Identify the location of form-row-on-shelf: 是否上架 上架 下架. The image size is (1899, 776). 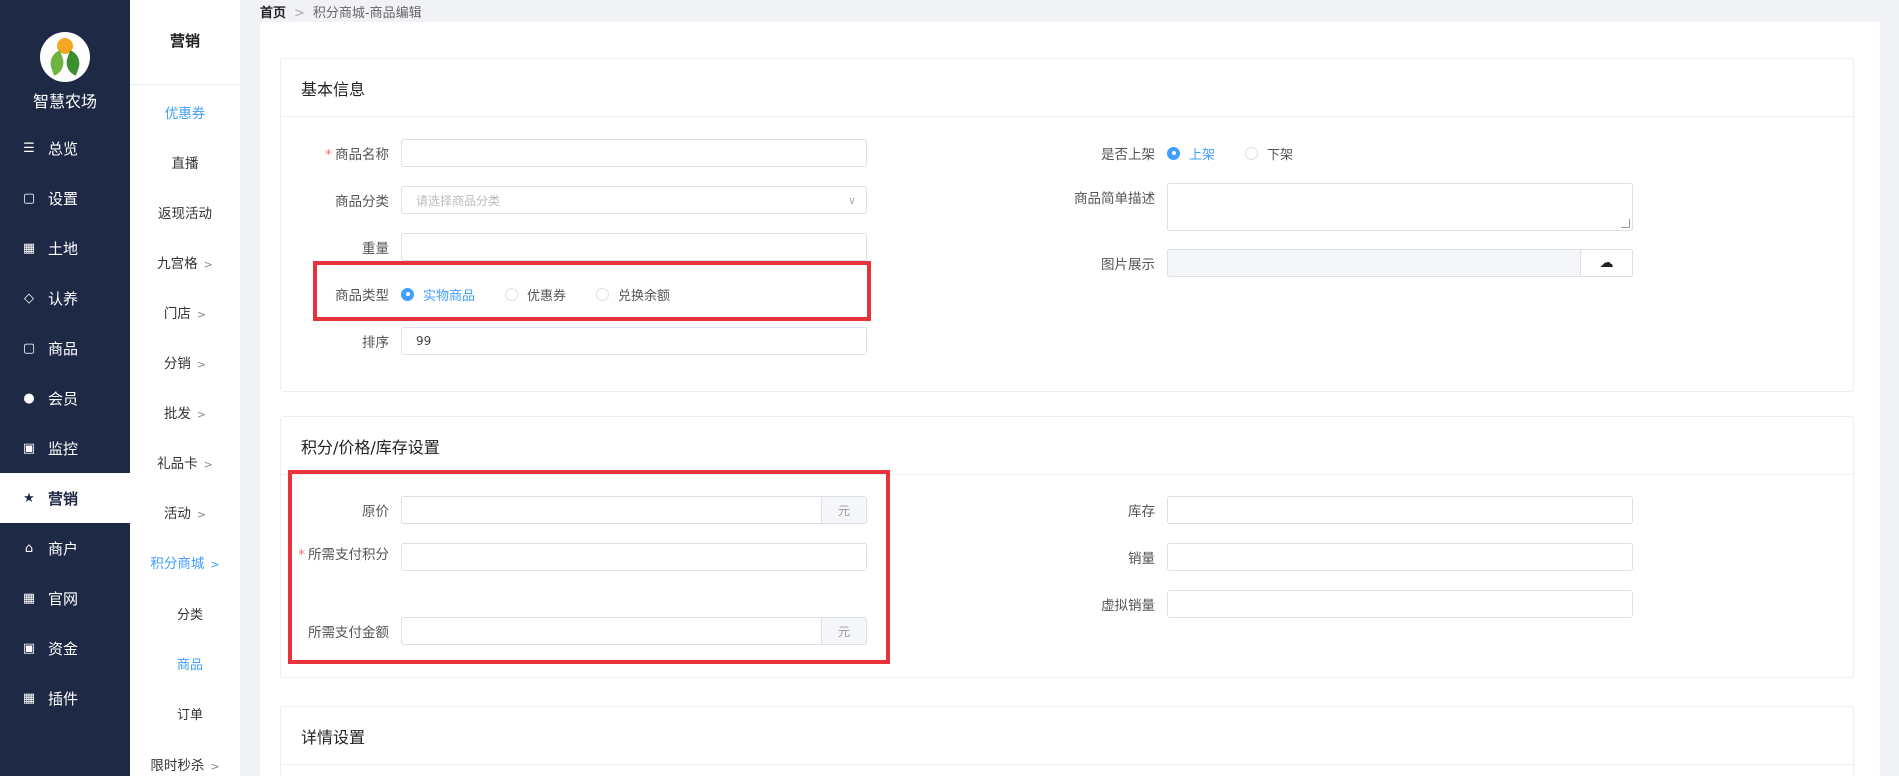
(1190, 153).